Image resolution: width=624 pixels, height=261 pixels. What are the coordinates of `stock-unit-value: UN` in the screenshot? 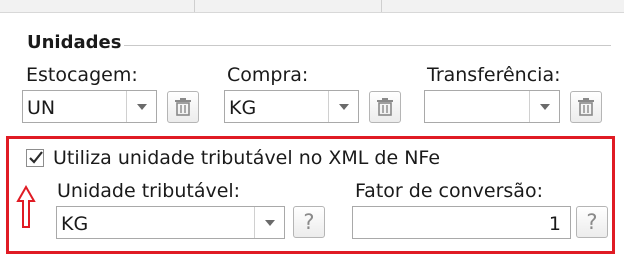 It's located at (41, 108).